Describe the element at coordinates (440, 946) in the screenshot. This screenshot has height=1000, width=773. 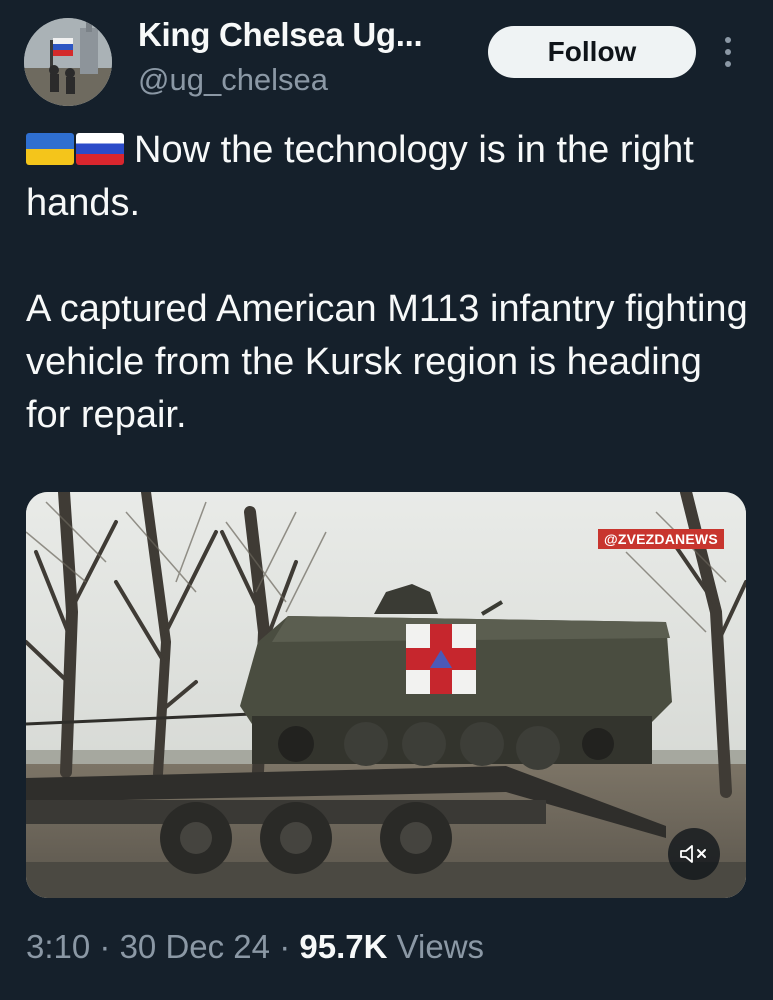
I see `views-label: Views` at that location.